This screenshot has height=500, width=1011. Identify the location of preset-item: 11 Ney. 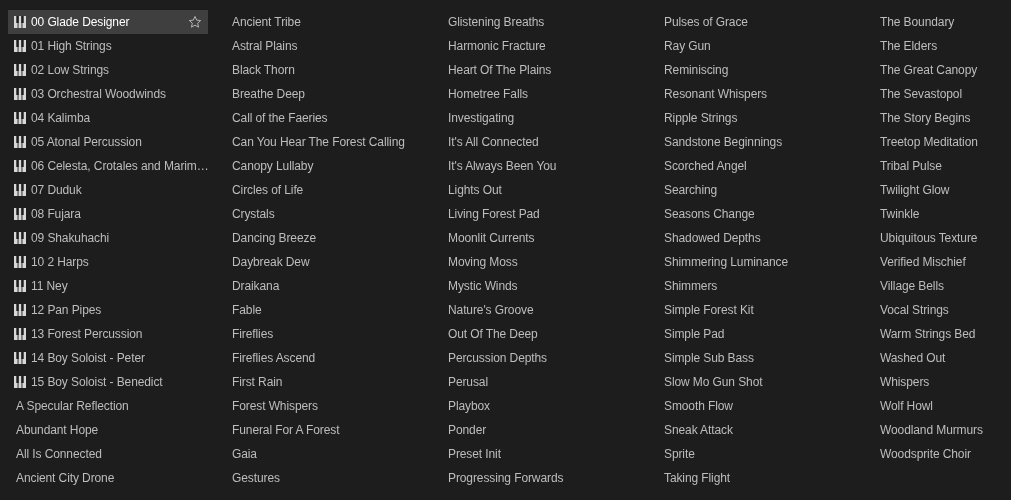
(114, 286).